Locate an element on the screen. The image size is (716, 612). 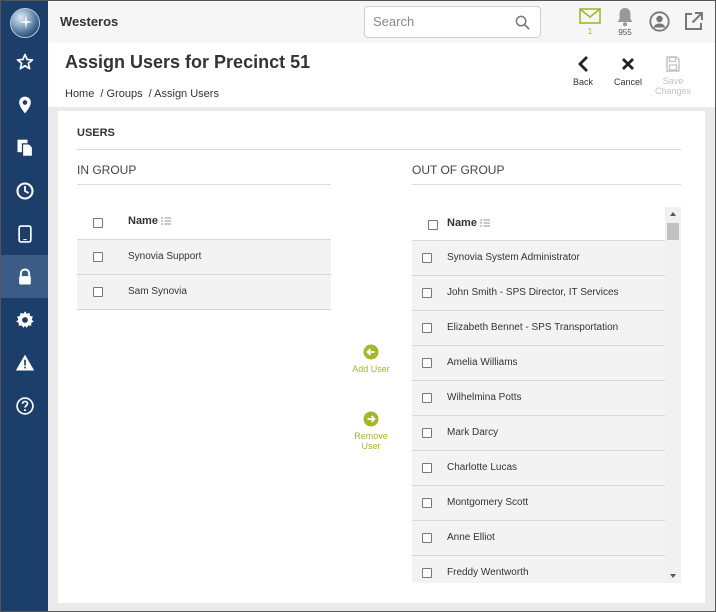
table-row: Montgomery Scott is located at coordinates (538, 503).